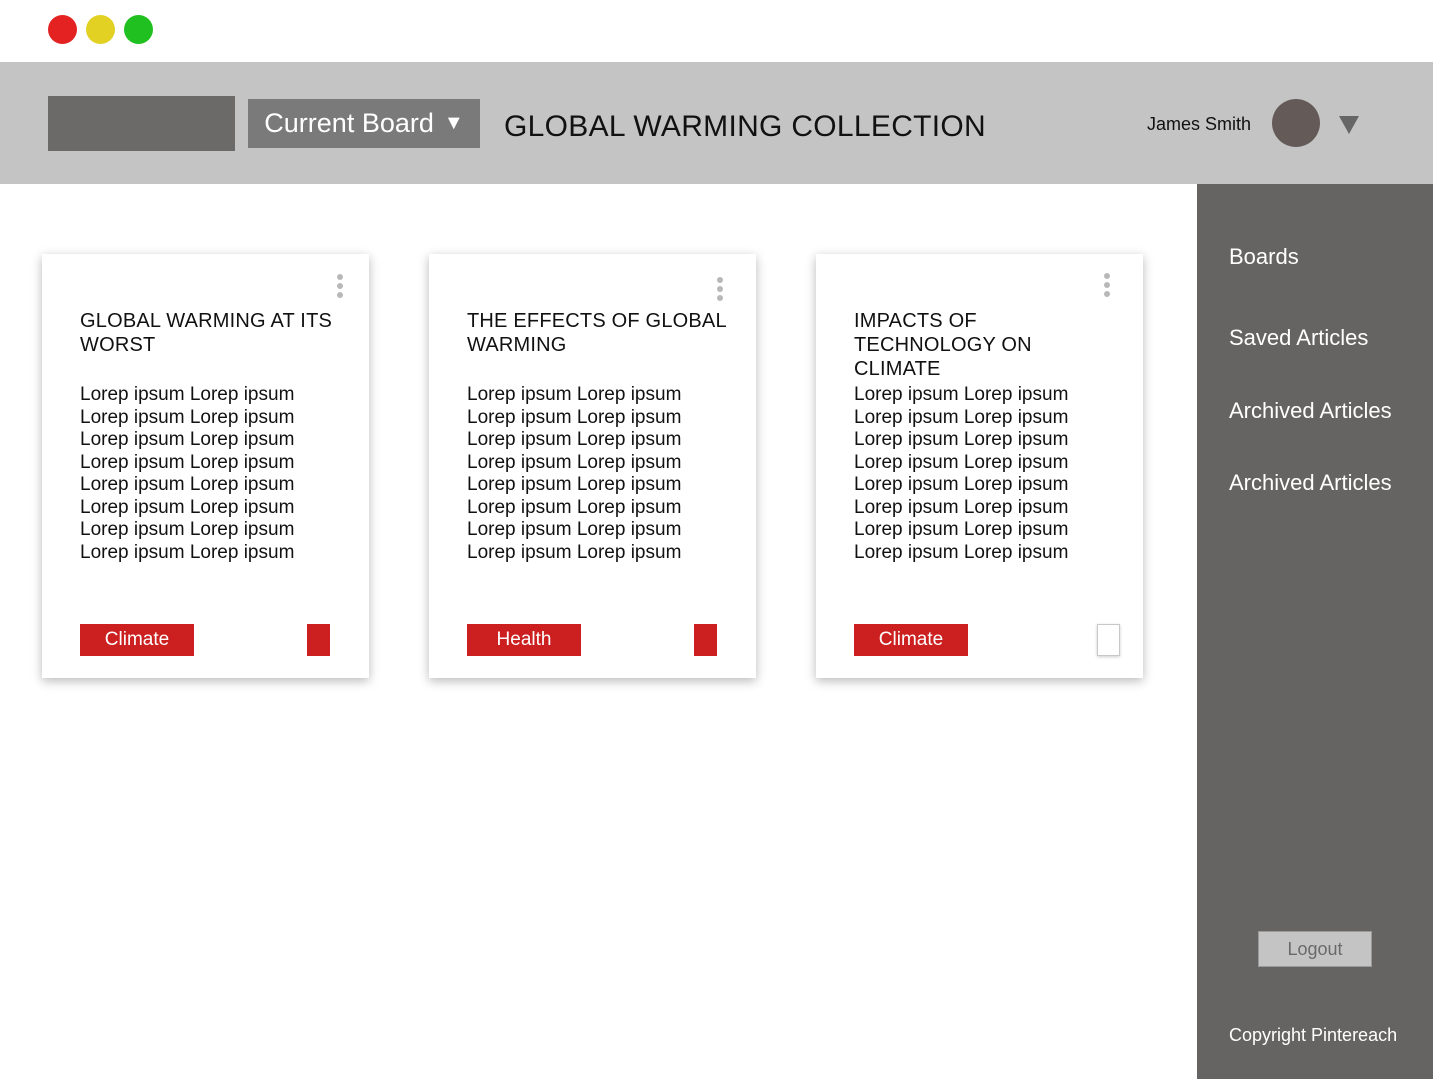 The width and height of the screenshot is (1433, 1079). What do you see at coordinates (349, 123) in the screenshot?
I see `current-board-label: Current Board` at bounding box center [349, 123].